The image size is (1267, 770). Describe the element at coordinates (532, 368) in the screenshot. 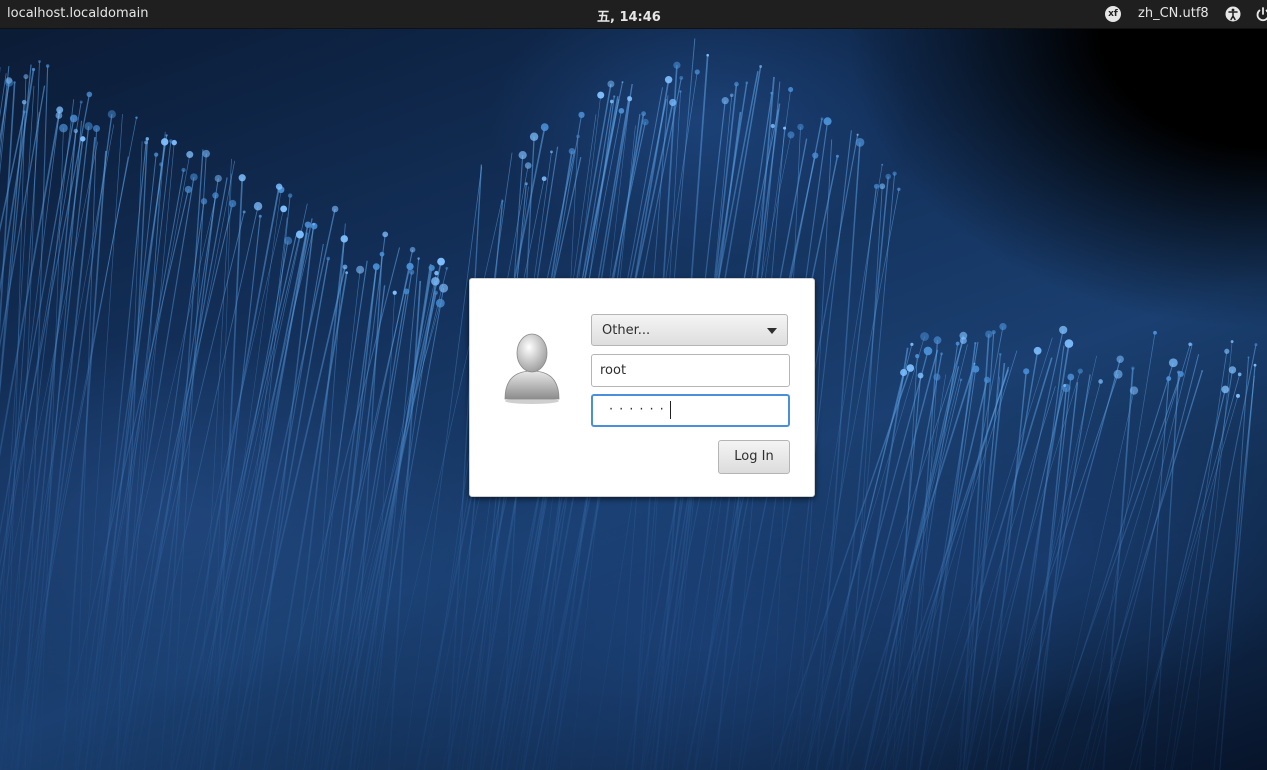

I see `user-avatar-icon` at that location.